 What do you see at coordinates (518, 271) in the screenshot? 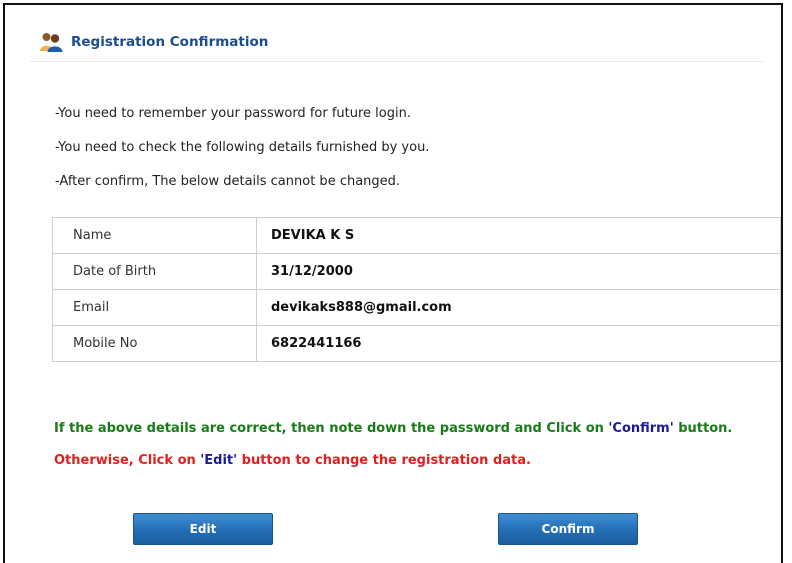
I see `dob-value: 31/12/2000` at bounding box center [518, 271].